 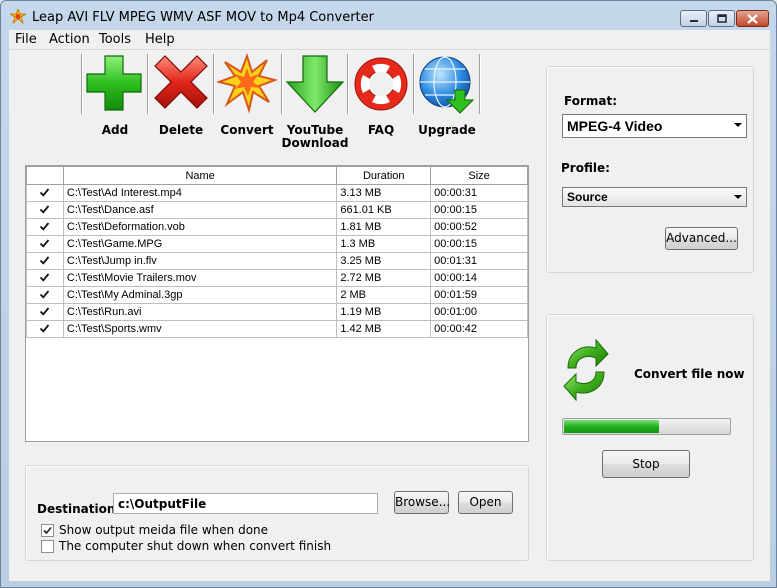 I want to click on header-name: Name, so click(x=200, y=175).